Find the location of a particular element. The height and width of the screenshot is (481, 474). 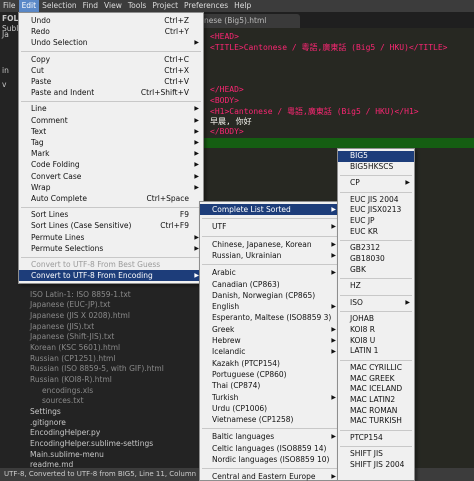

menu-item-mac-iceland: MAC ICELAND is located at coordinates (376, 389).